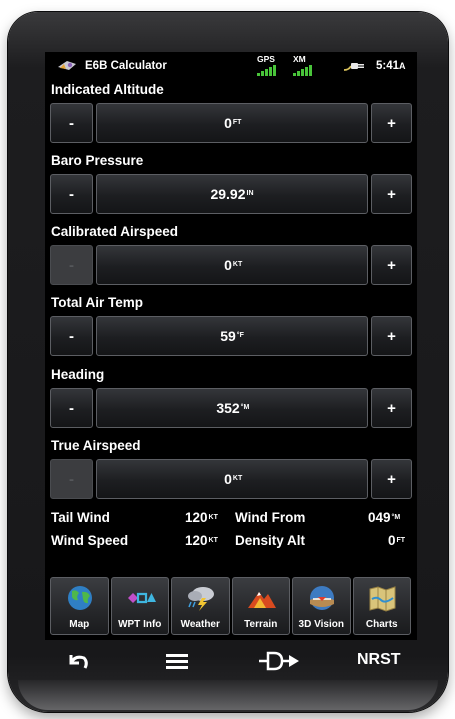 The width and height of the screenshot is (455, 719). Describe the element at coordinates (261, 600) in the screenshot. I see `terrain-icon` at that location.